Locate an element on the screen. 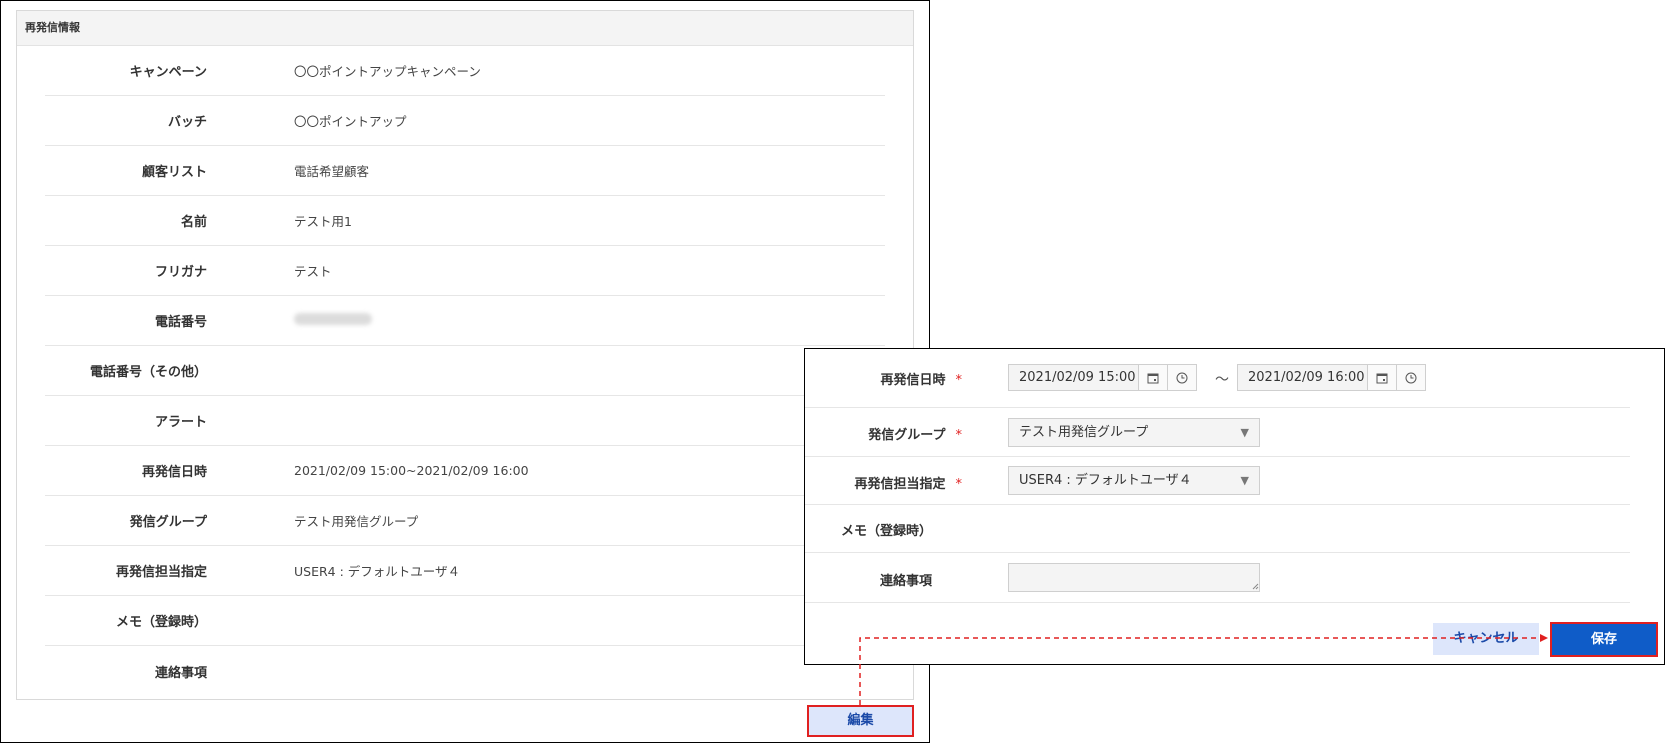 The width and height of the screenshot is (1666, 745). selected-value: テスト用発信グループ is located at coordinates (1084, 432).